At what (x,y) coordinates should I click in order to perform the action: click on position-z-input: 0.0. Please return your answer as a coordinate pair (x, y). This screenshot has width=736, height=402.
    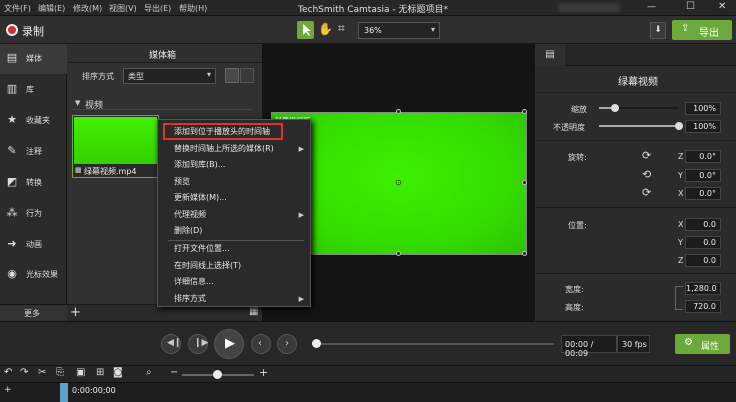
    Looking at the image, I should click on (703, 260).